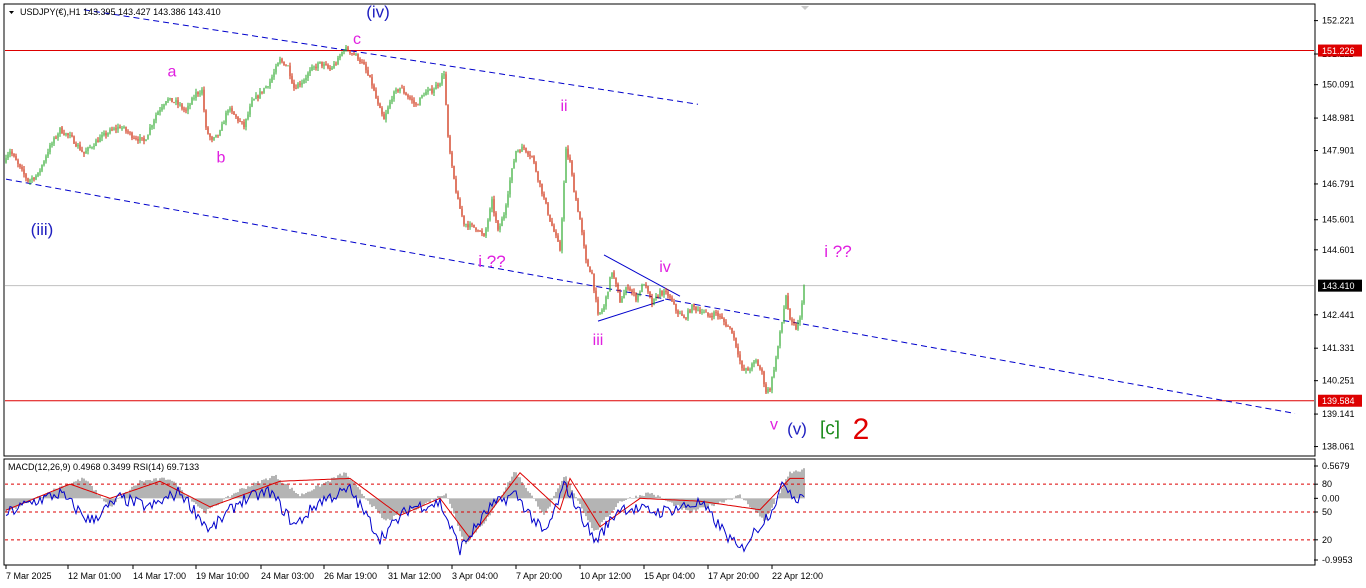 The width and height of the screenshot is (1366, 588). Describe the element at coordinates (1336, 466) in the screenshot. I see `indicator-tick-label: 0.5679` at that location.